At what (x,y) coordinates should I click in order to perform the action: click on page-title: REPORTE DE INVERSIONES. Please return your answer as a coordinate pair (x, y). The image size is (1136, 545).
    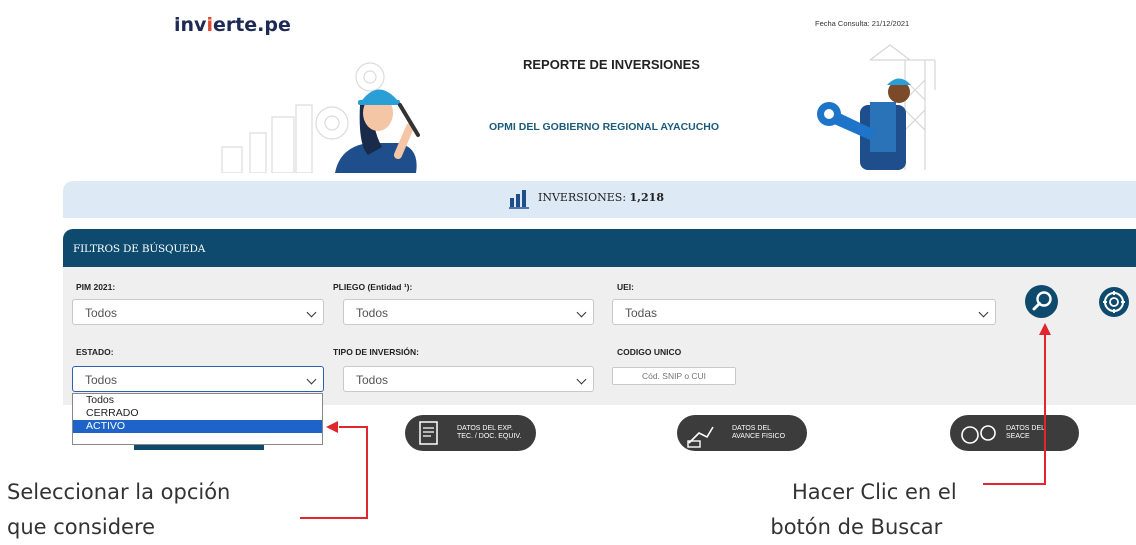
    Looking at the image, I should click on (611, 64).